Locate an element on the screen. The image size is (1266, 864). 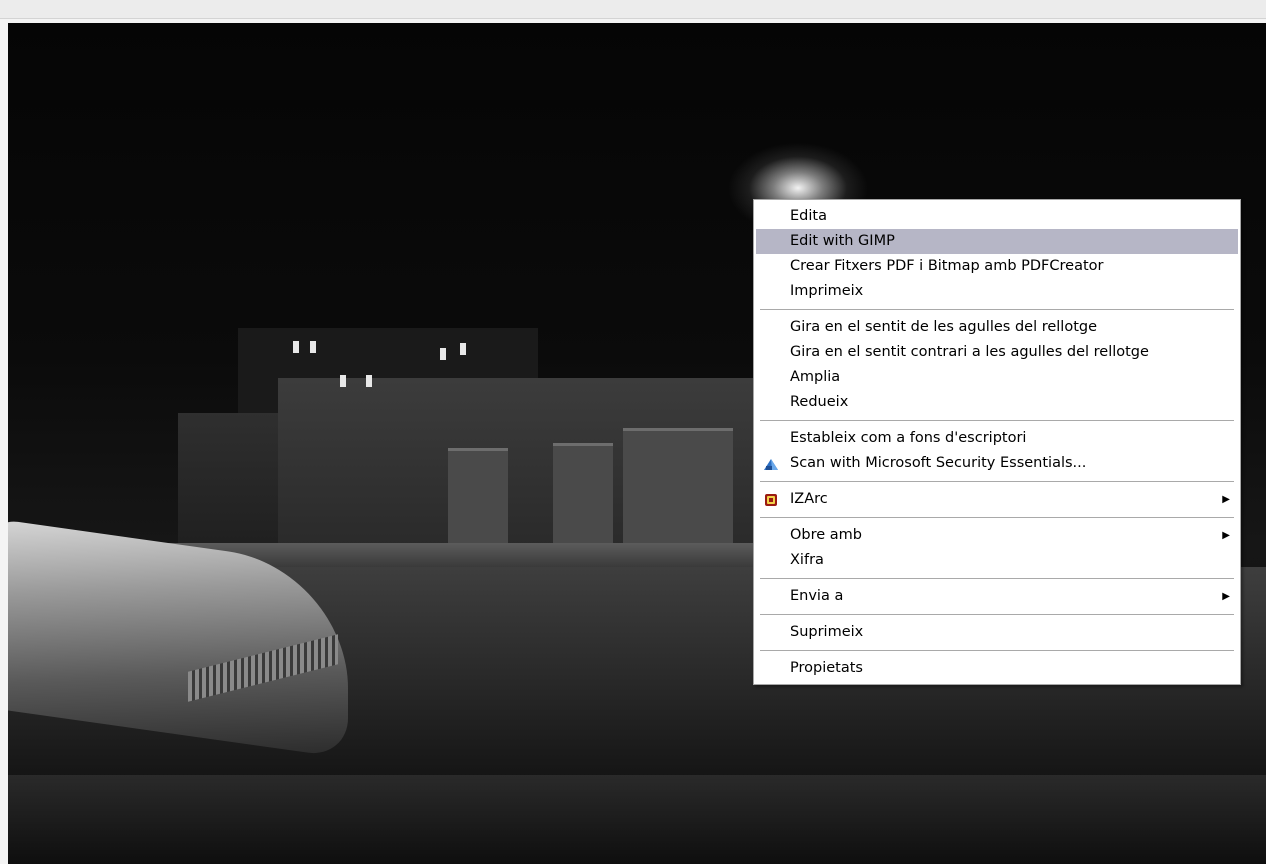
menu-item-label: Propietats is located at coordinates (826, 668).